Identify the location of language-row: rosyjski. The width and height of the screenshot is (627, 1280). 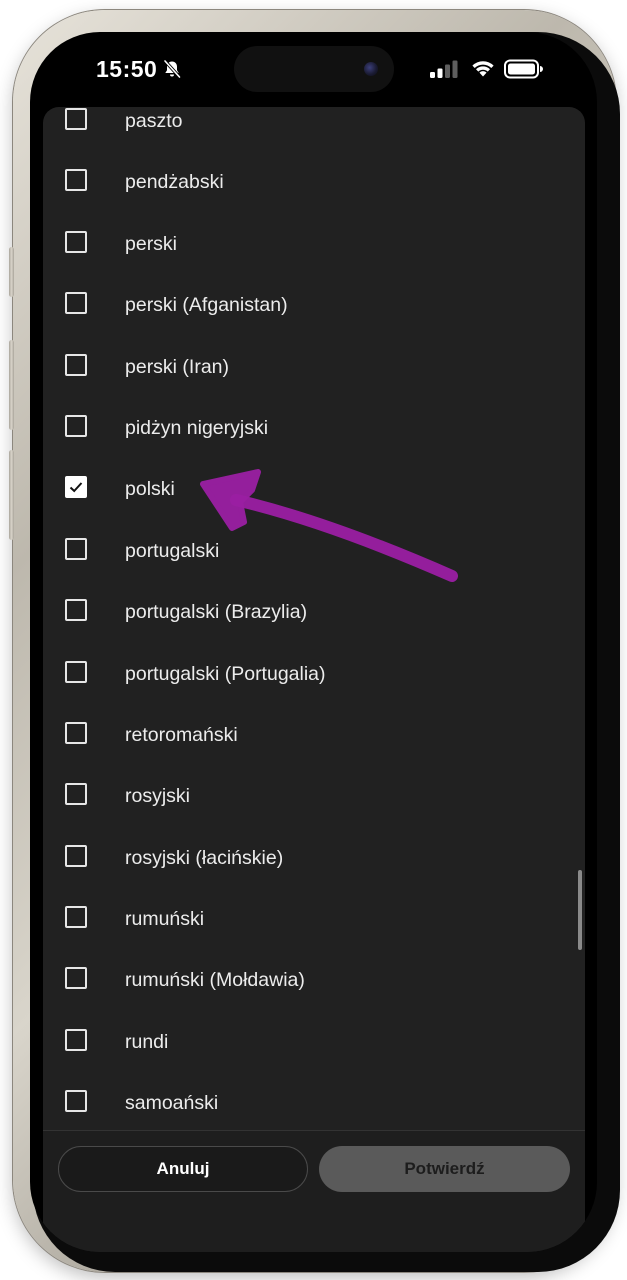
(314, 795).